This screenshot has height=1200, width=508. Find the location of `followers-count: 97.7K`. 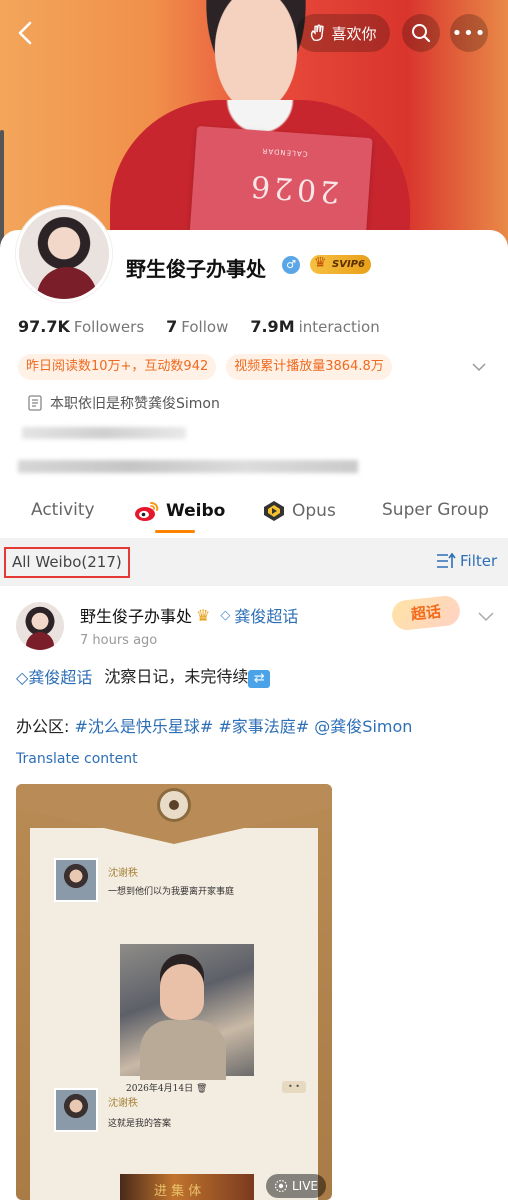

followers-count: 97.7K is located at coordinates (44, 326).